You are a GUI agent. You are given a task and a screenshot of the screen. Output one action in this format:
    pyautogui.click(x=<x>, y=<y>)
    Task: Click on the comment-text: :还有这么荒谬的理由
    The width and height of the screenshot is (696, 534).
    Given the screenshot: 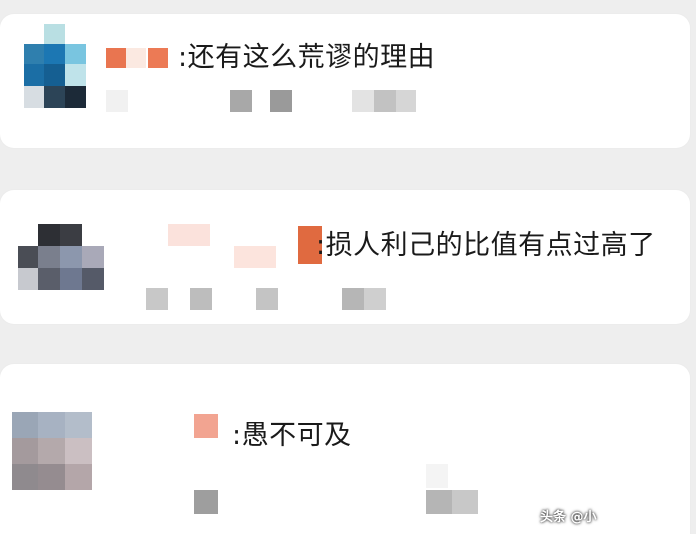 What is the action you would take?
    pyautogui.click(x=307, y=57)
    